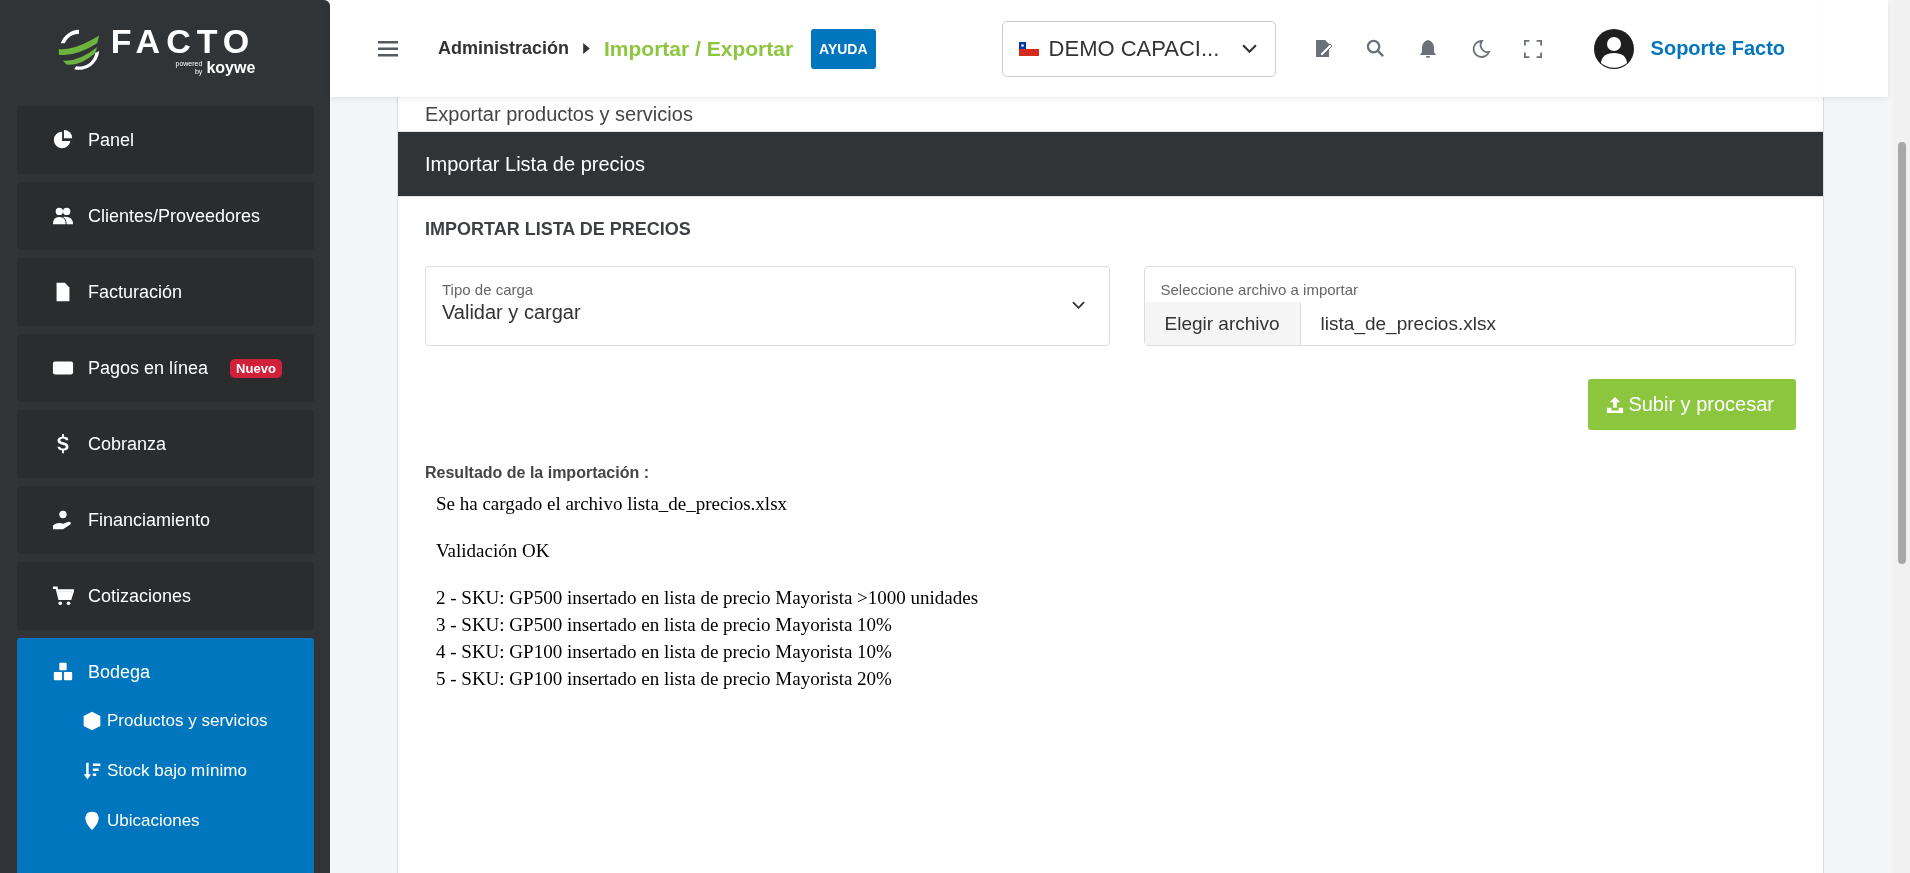  I want to click on user-name-link: Soporte Facto, so click(1718, 48).